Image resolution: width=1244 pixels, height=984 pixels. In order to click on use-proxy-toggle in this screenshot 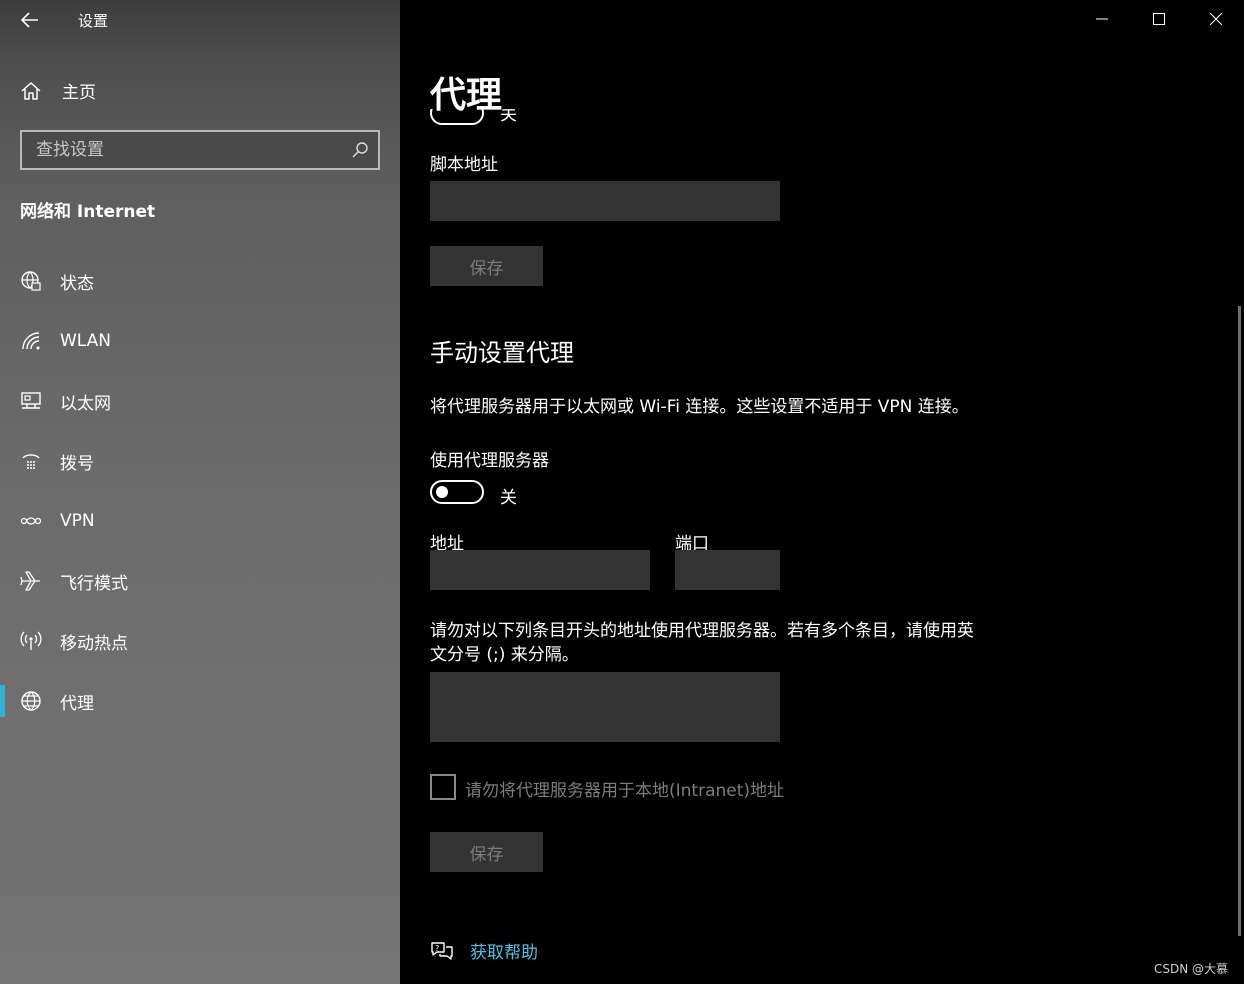, I will do `click(457, 492)`.